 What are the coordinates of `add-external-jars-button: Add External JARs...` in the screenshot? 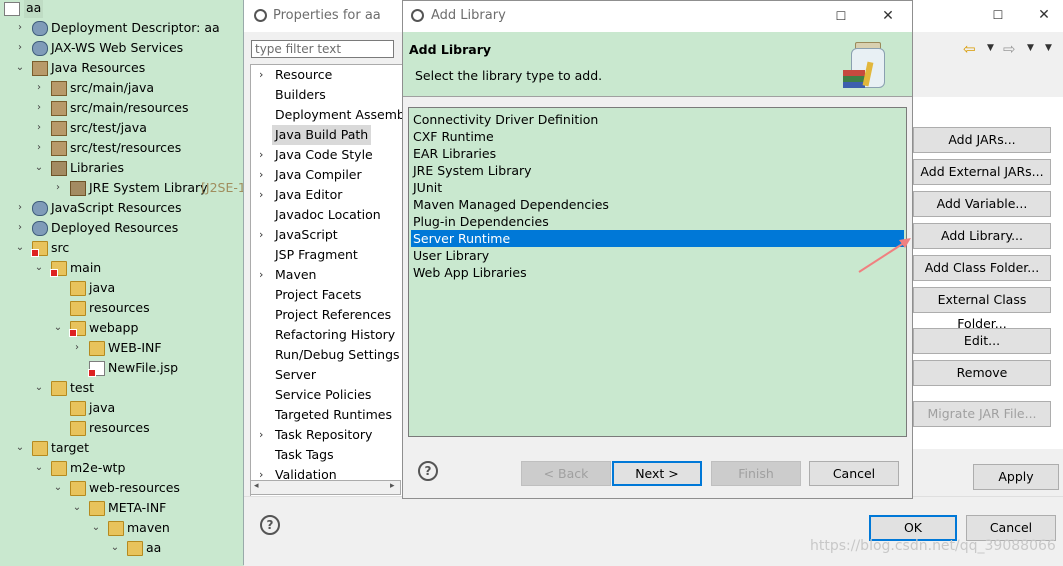 It's located at (982, 172).